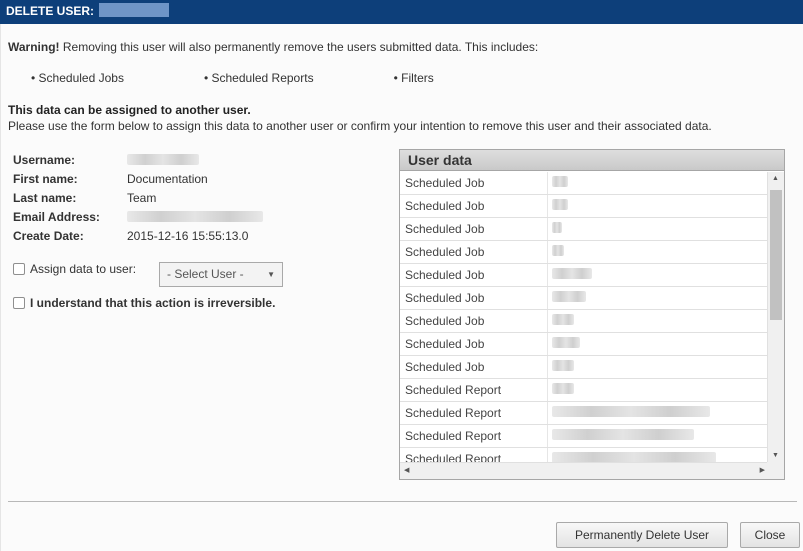 This screenshot has width=803, height=551. I want to click on user-select-value: - Select User -, so click(205, 274).